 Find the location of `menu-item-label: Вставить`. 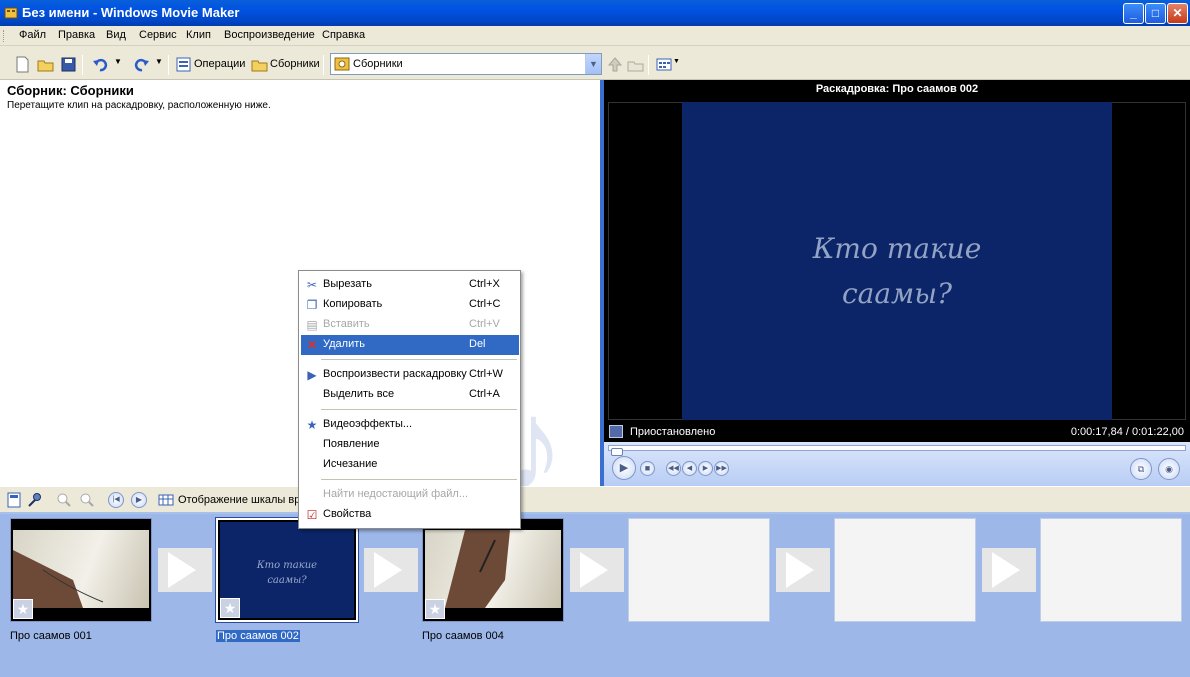

menu-item-label: Вставить is located at coordinates (346, 324).